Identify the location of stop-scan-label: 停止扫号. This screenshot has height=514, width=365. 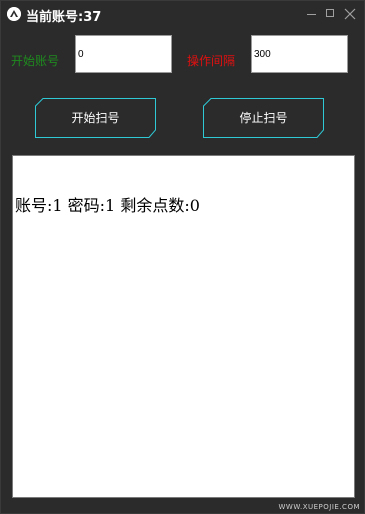
(263, 118).